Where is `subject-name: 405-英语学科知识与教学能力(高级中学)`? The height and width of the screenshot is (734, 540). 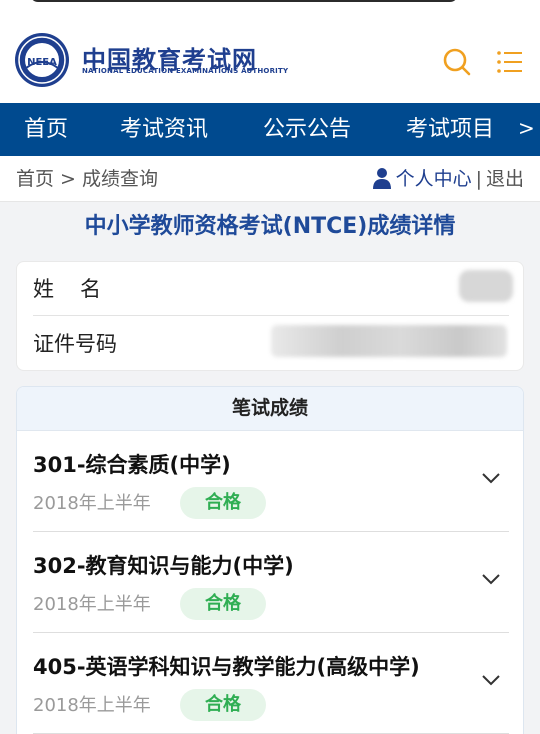 subject-name: 405-英语学科知识与教学能力(高级中学) is located at coordinates (226, 667).